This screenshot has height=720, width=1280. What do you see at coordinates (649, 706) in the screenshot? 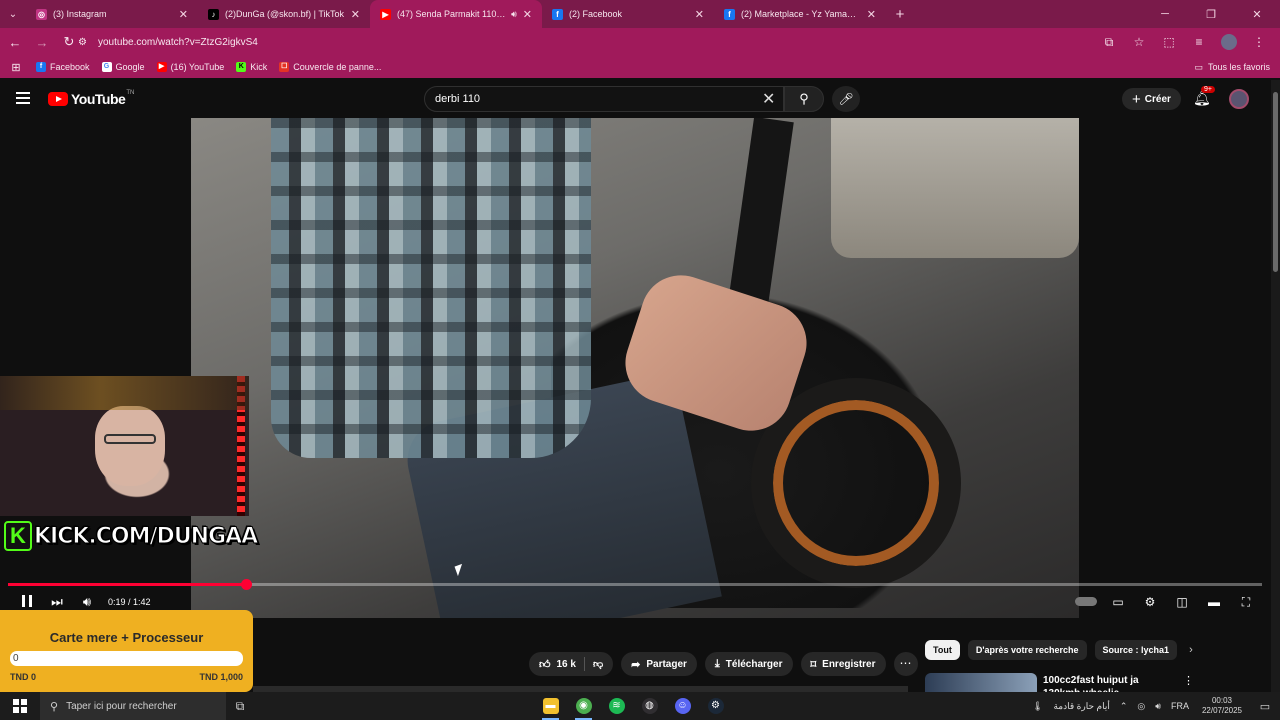
I see `taskbar-app: ◍` at bounding box center [649, 706].